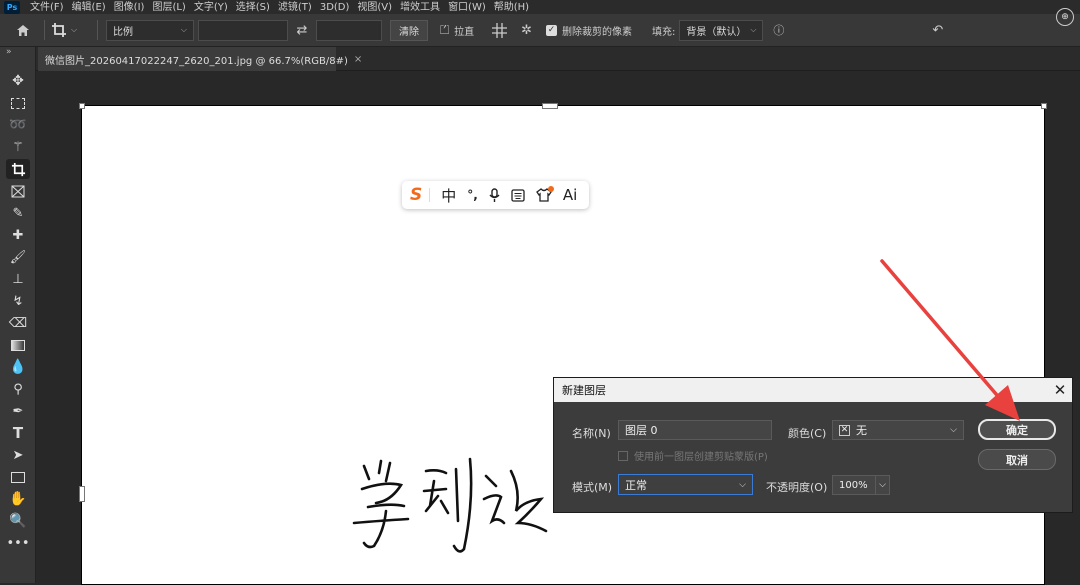 The height and width of the screenshot is (585, 1080). Describe the element at coordinates (797, 487) in the screenshot. I see `opacity-label: 不透明度(O)` at that location.